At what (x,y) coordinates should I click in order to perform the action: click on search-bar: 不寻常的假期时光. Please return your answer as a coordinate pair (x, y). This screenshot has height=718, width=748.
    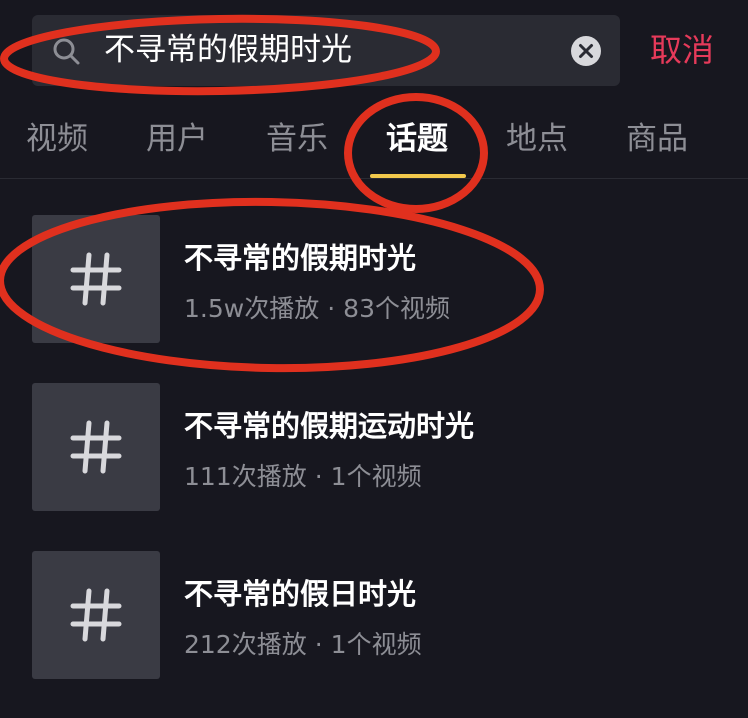
    Looking at the image, I should click on (326, 50).